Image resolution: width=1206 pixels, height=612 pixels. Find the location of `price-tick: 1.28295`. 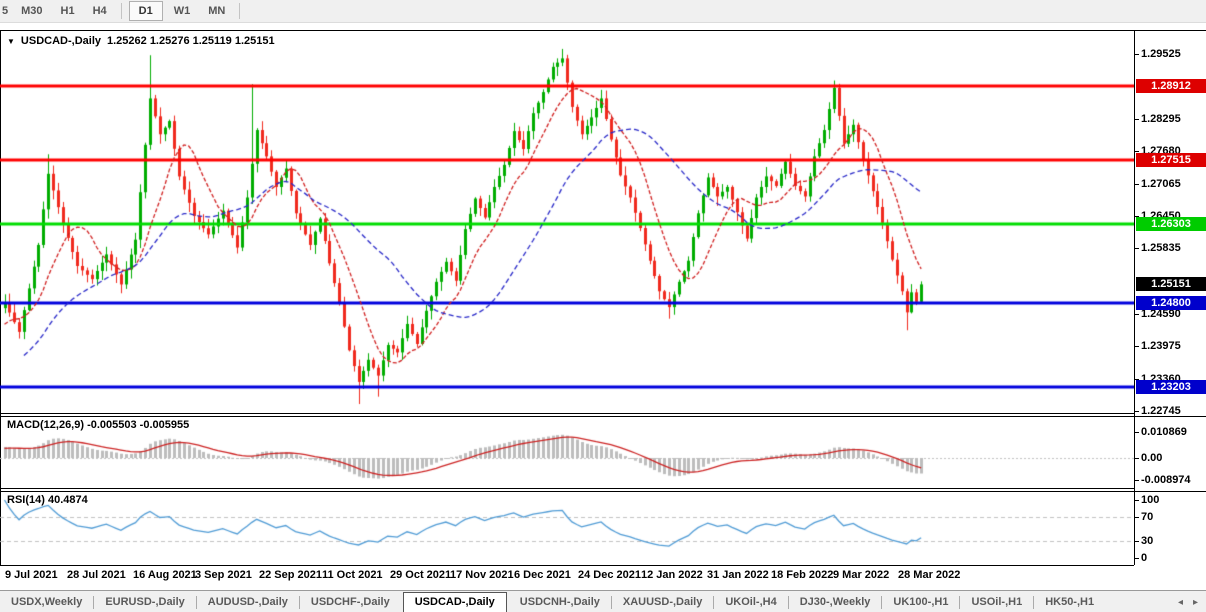

price-tick: 1.28295 is located at coordinates (1161, 118).